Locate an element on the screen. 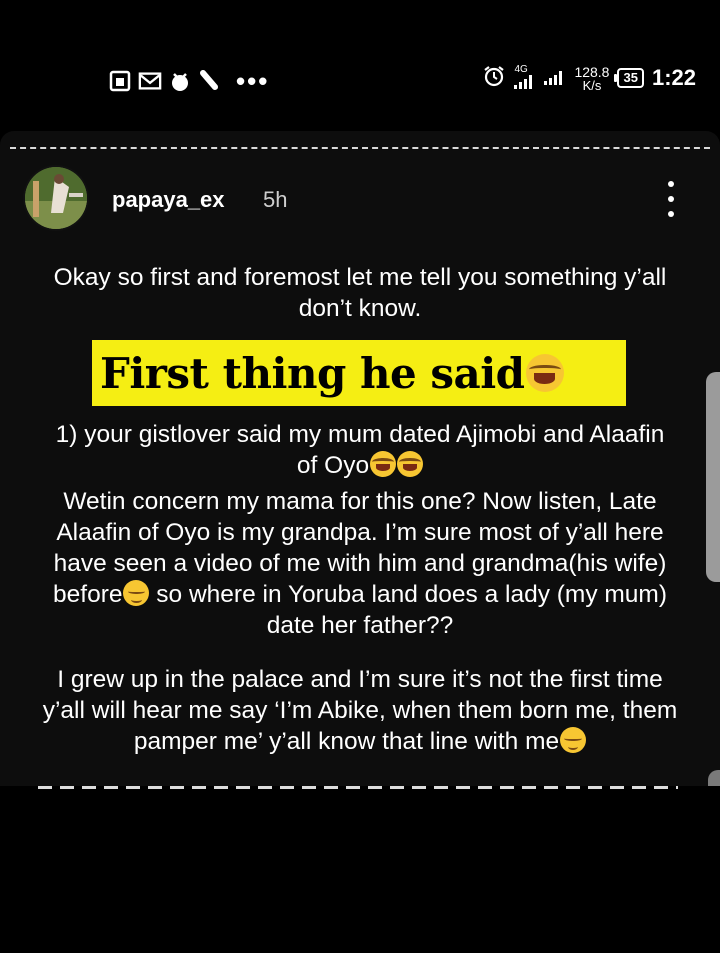 The height and width of the screenshot is (953, 720). headline: First thing he said is located at coordinates (359, 373).